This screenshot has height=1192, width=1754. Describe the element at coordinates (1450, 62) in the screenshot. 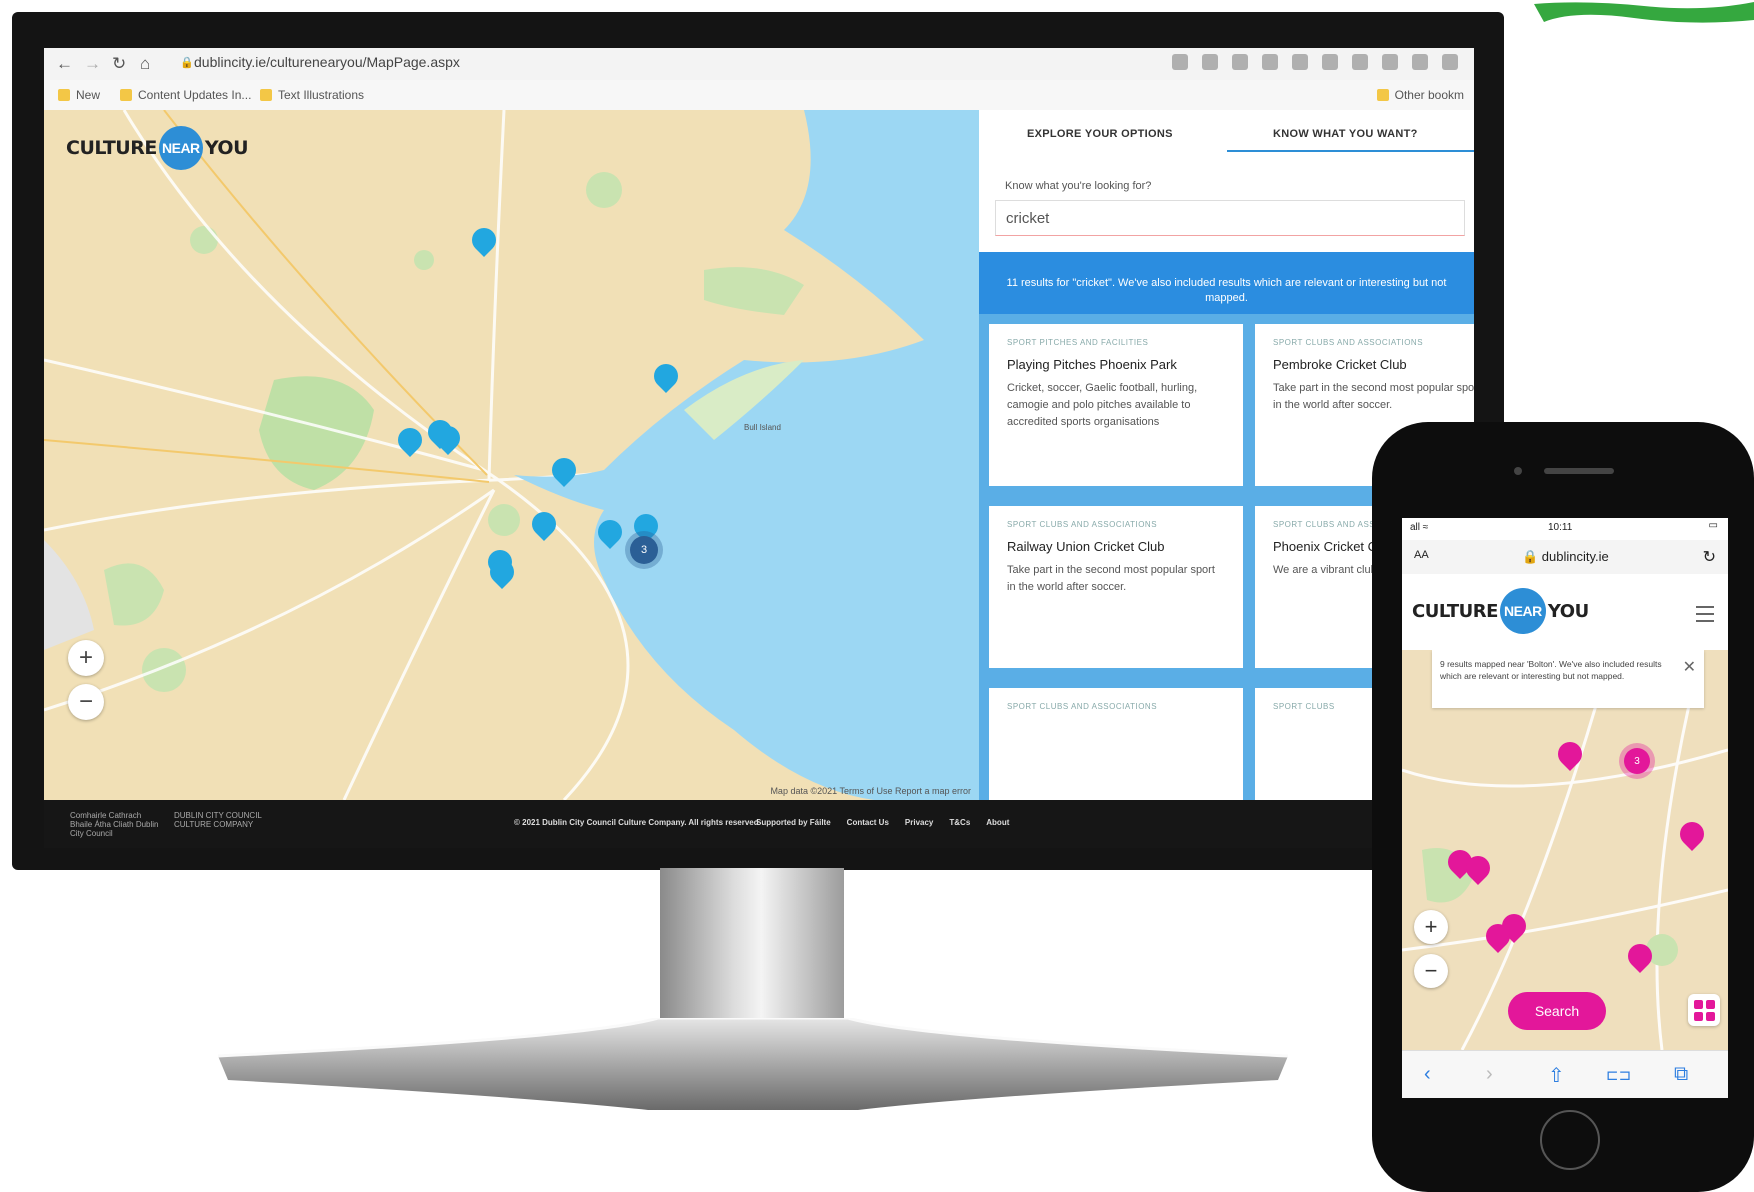

I see `menu-icon` at that location.